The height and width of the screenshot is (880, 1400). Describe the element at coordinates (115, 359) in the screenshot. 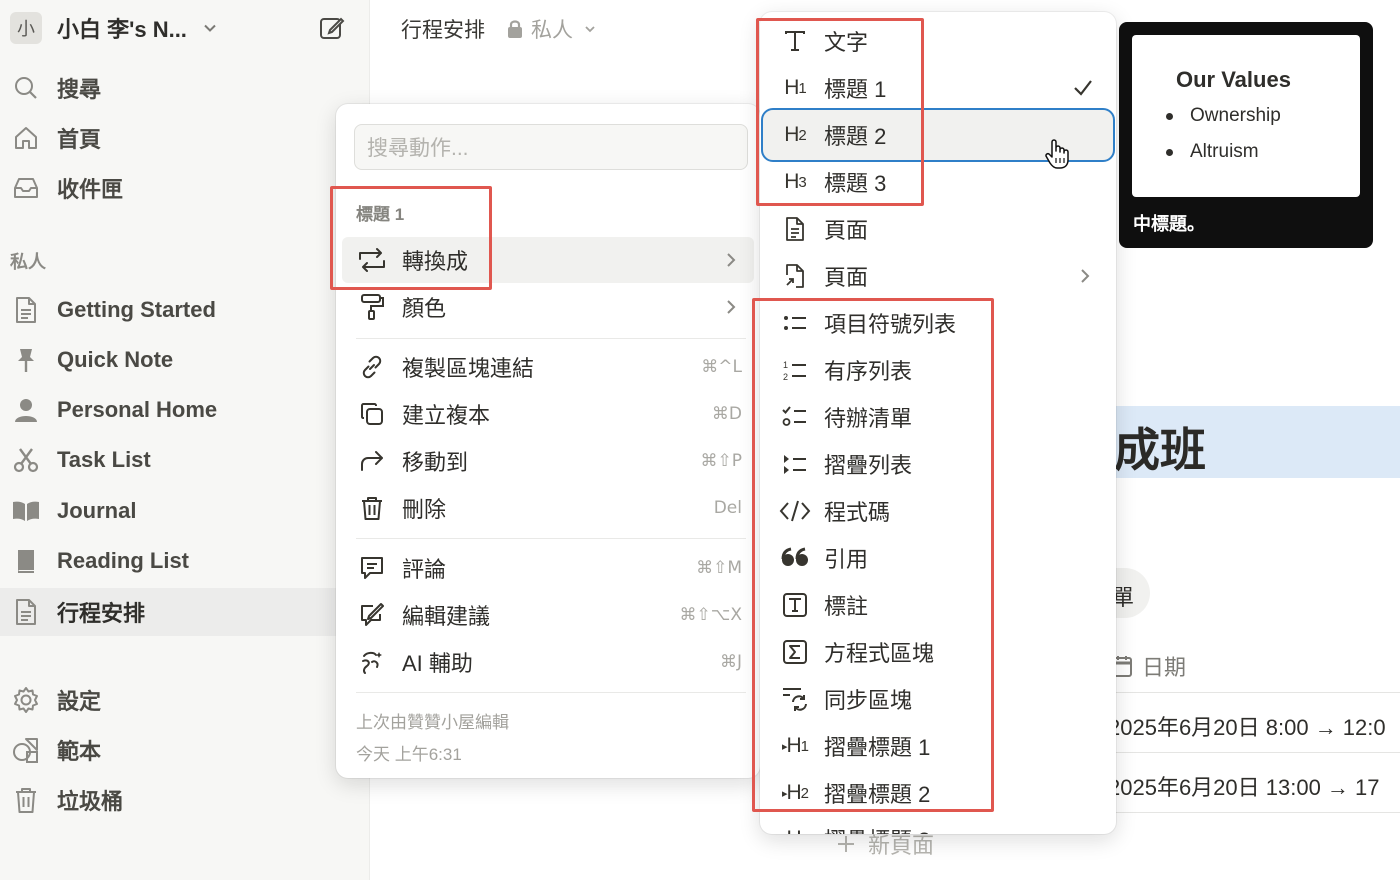

I see `sidebar-item-label: Quick Note` at that location.